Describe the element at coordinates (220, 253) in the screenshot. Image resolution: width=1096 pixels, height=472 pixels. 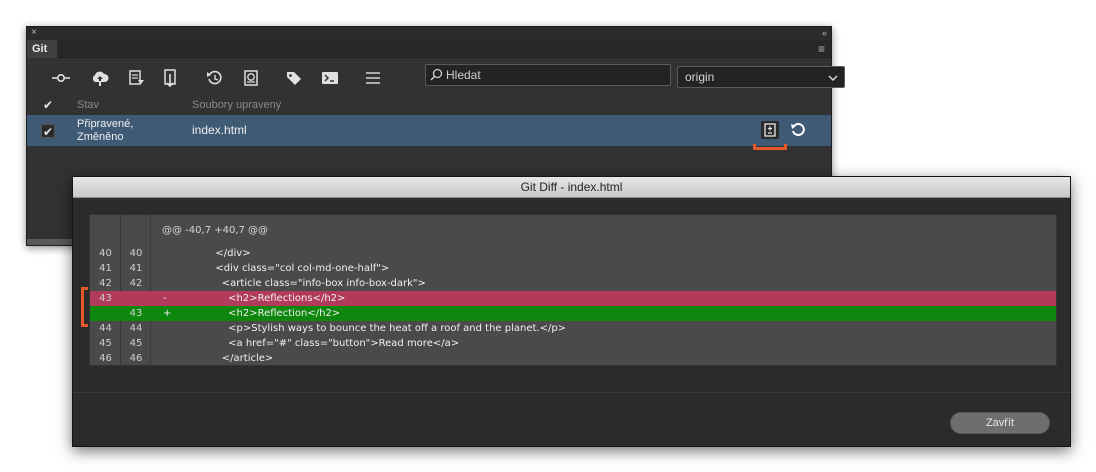
I see `code-text: </div>` at that location.